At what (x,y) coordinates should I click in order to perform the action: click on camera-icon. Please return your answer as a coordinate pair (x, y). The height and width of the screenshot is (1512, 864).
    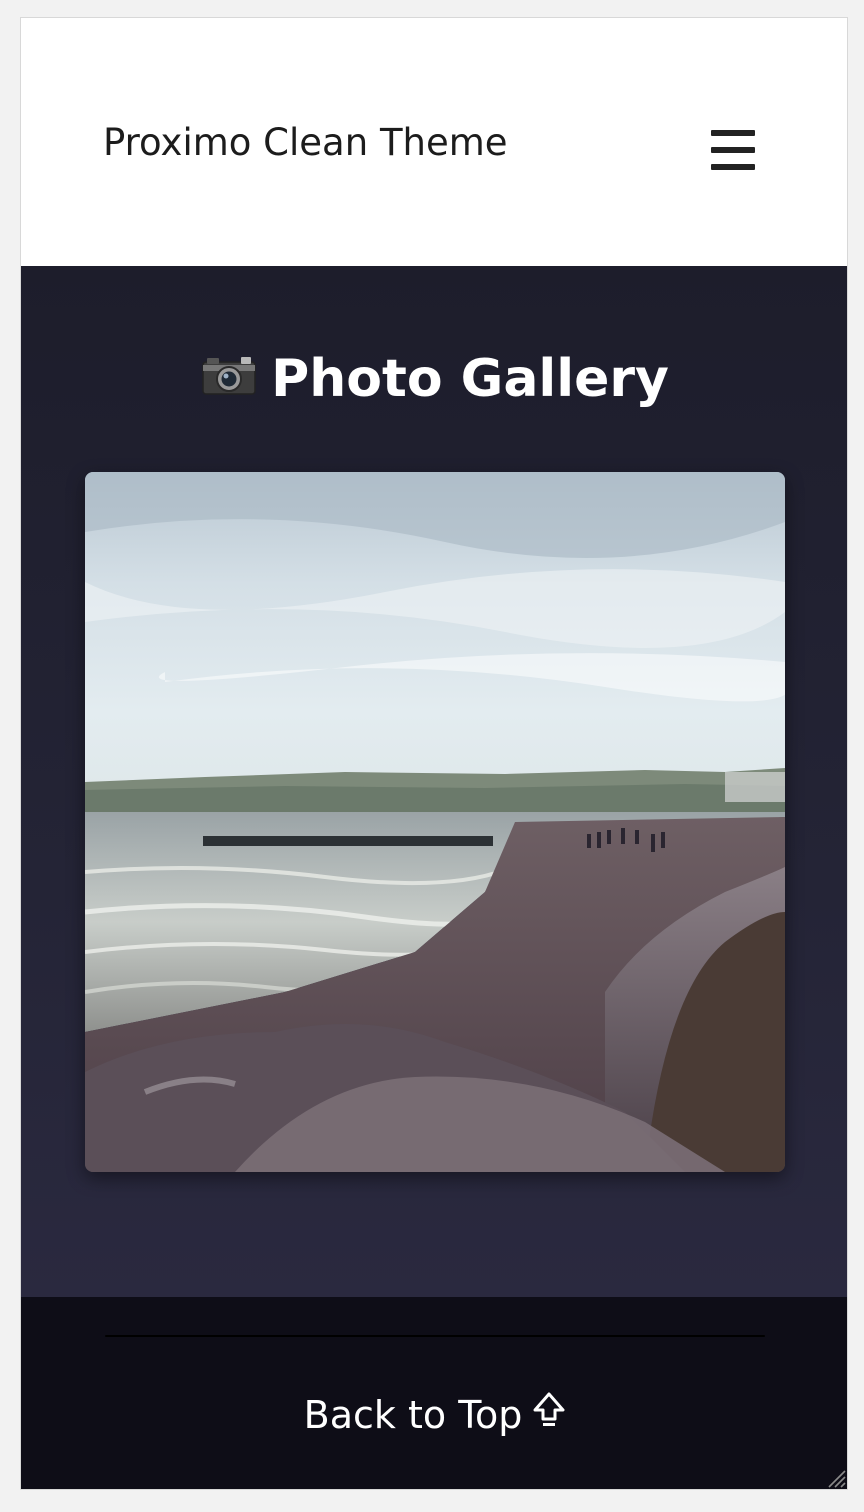
    Looking at the image, I should click on (229, 379).